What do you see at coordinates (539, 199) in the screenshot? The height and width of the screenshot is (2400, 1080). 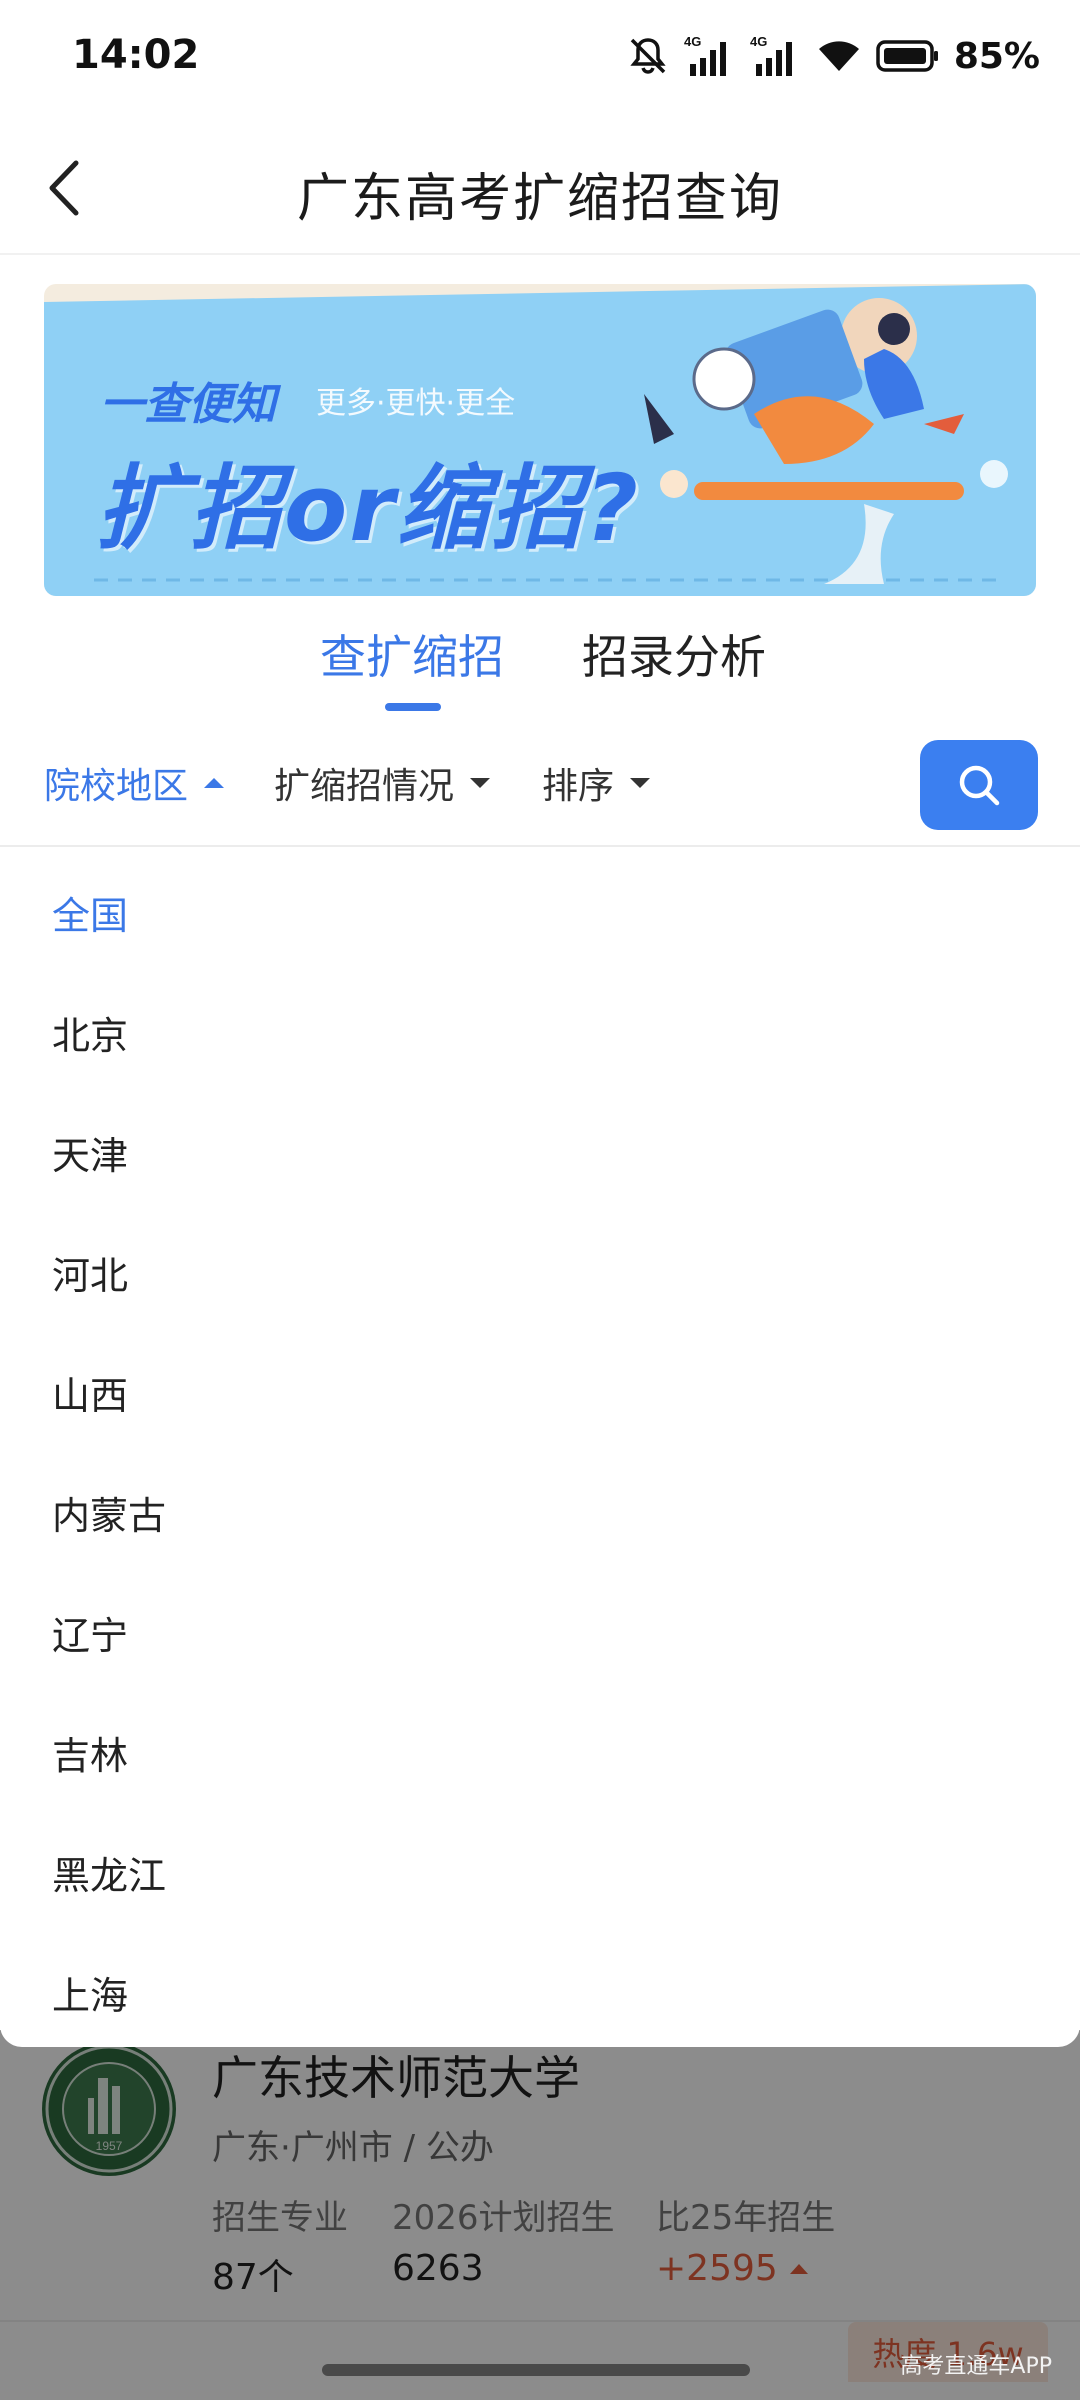 I see `page-title: 广东高考扩缩招查询` at bounding box center [539, 199].